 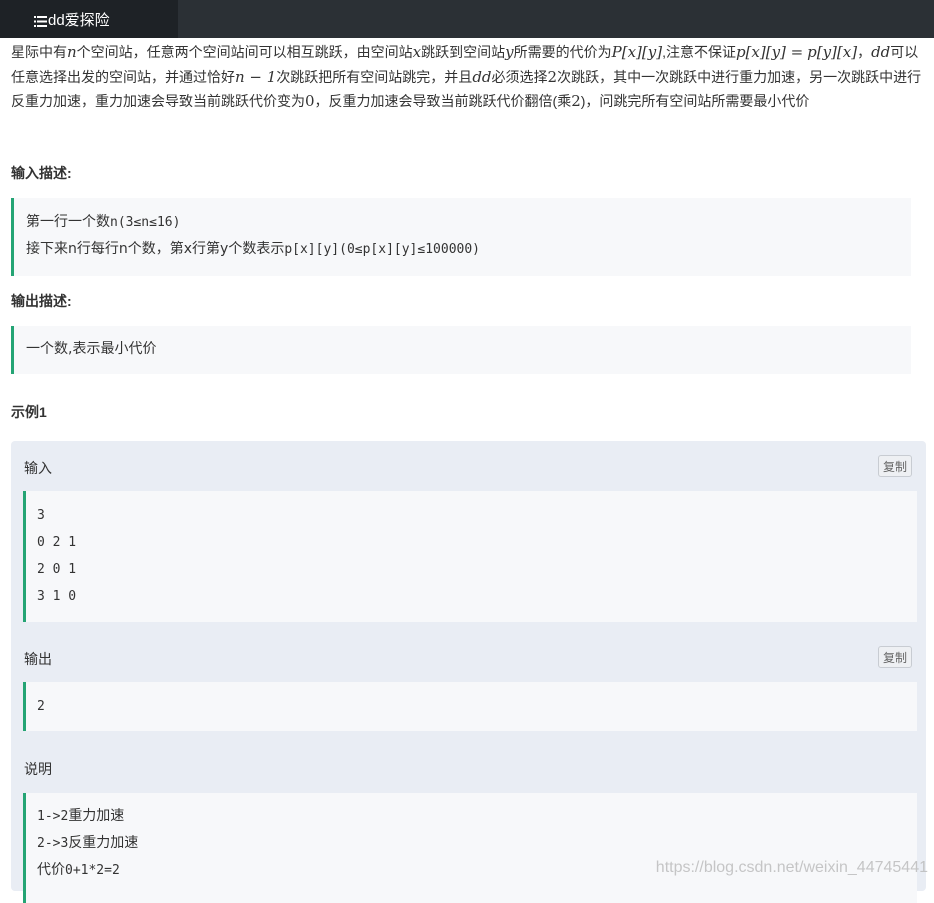 What do you see at coordinates (470, 556) in the screenshot?
I see `example-input-code: 3 0 2 1 2 0 1 3 1 0` at bounding box center [470, 556].